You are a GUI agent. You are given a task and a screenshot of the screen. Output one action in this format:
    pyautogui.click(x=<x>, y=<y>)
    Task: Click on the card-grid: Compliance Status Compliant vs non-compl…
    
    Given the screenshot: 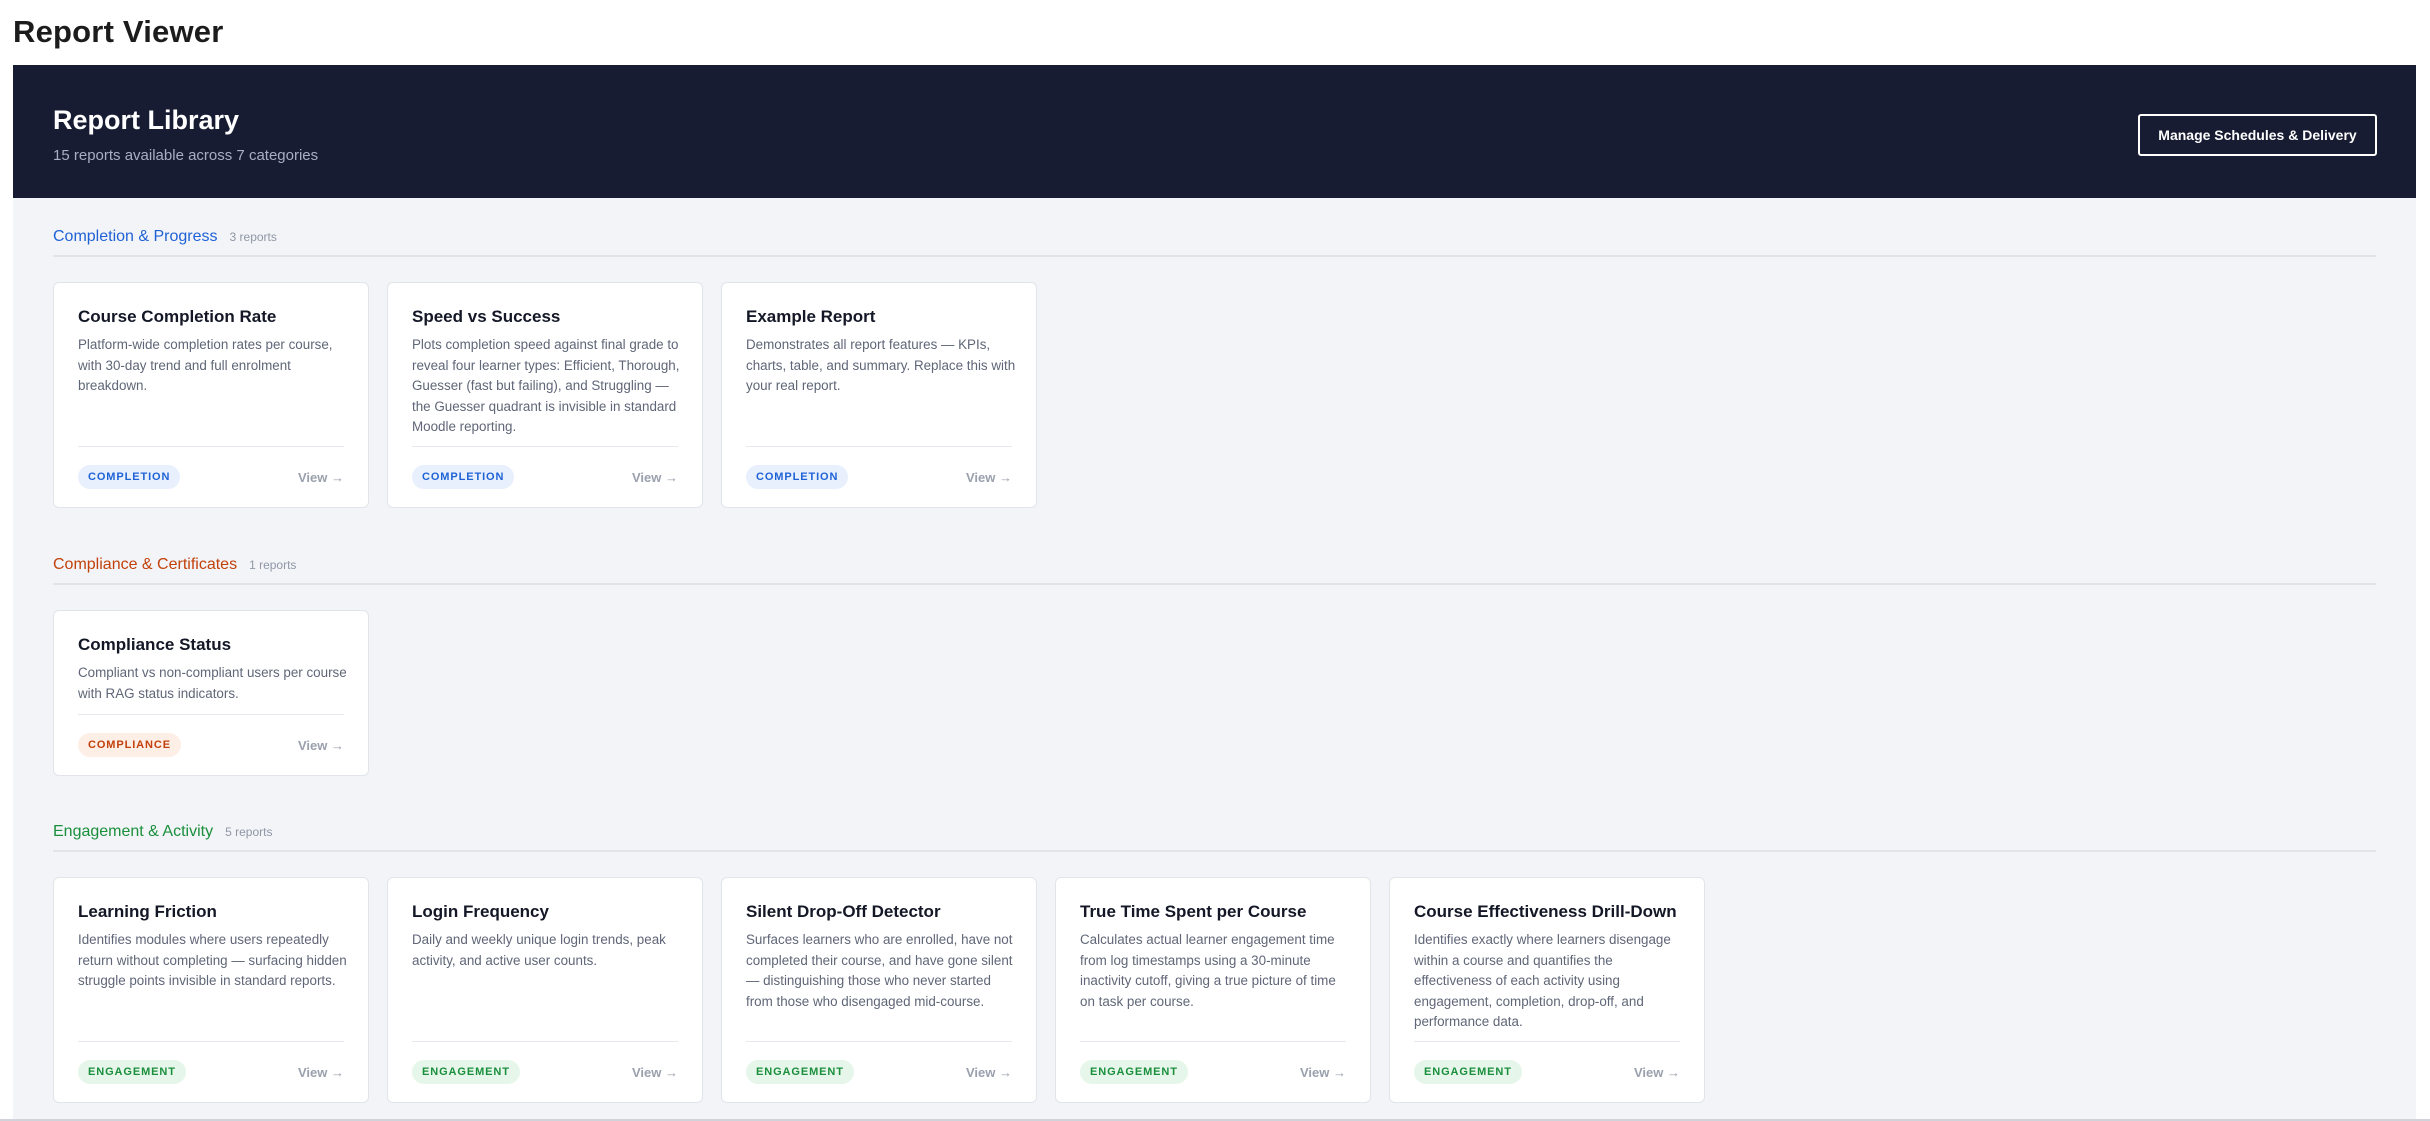 What is the action you would take?
    pyautogui.click(x=211, y=693)
    